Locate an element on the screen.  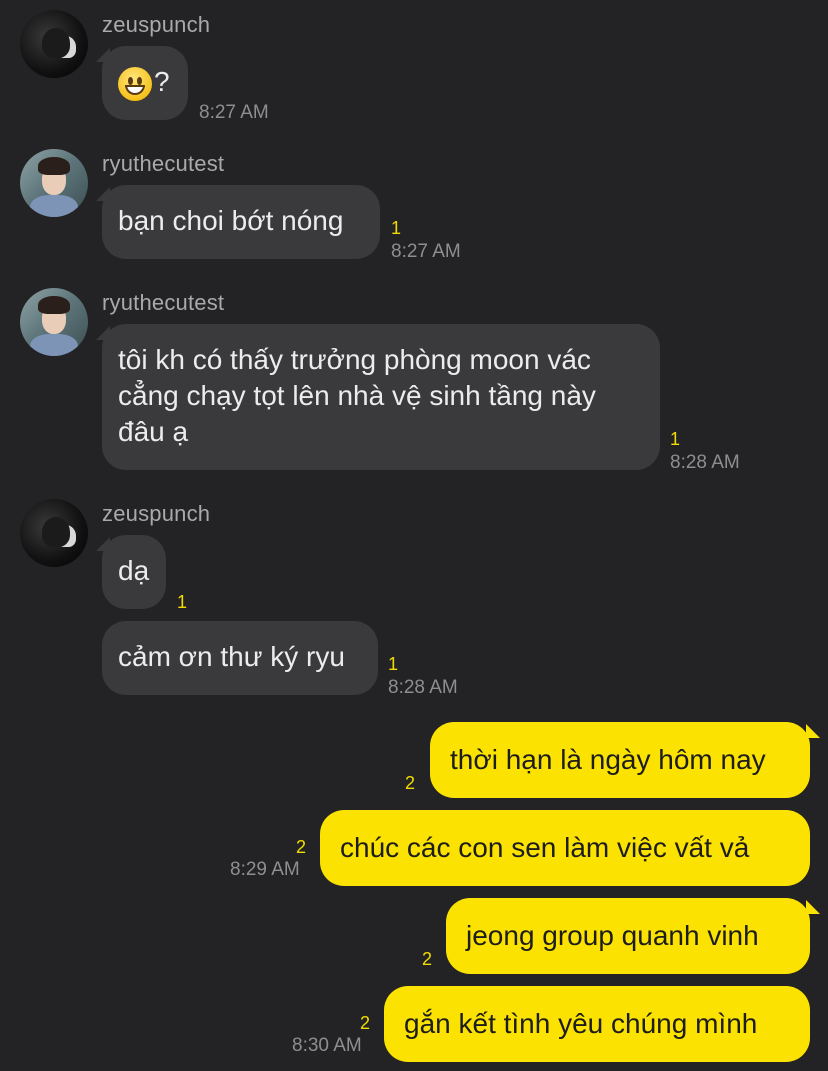
message-line: đâu ạ is located at coordinates (153, 431).